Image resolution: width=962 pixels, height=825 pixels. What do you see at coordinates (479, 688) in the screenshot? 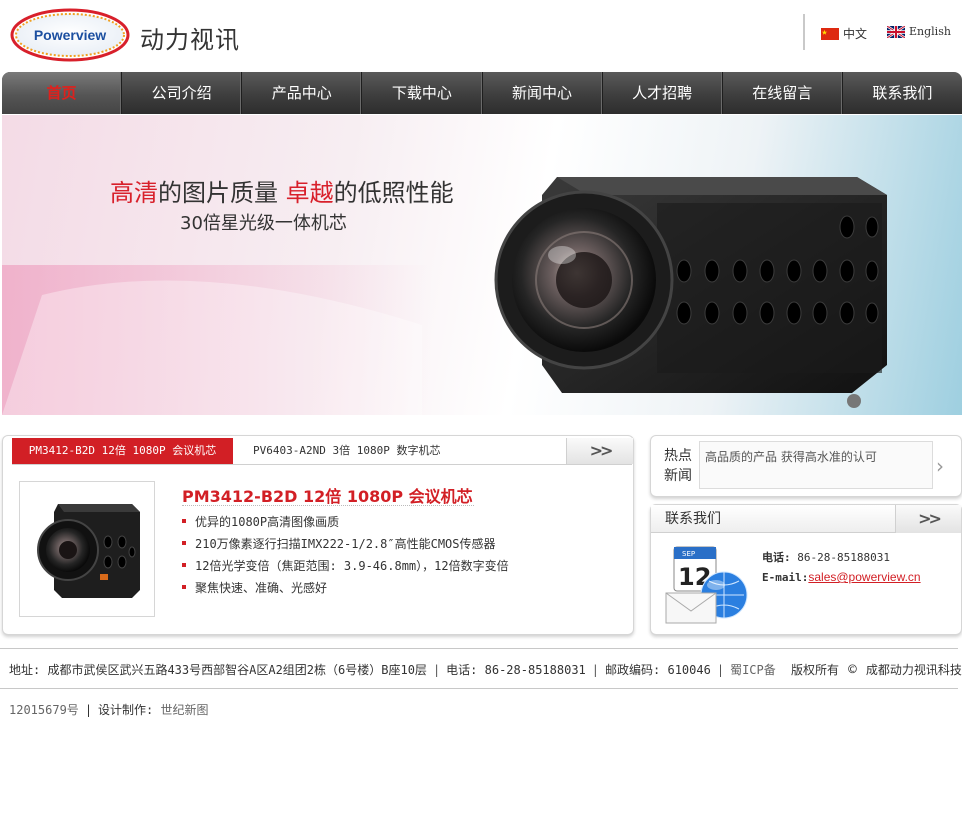
I see `footer-rule-bottom` at bounding box center [479, 688].